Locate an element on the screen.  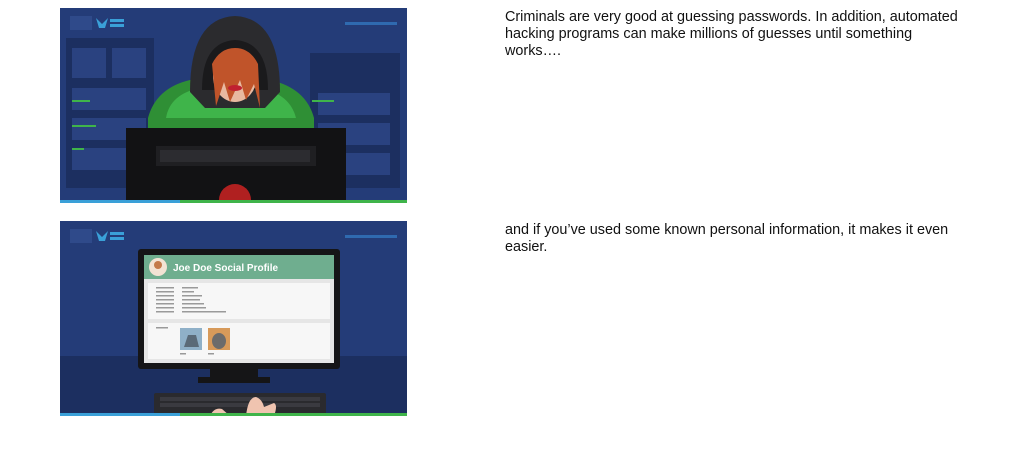
social-profile-illustration: Joe Doe Social Profile is located at coordinates (233, 318).